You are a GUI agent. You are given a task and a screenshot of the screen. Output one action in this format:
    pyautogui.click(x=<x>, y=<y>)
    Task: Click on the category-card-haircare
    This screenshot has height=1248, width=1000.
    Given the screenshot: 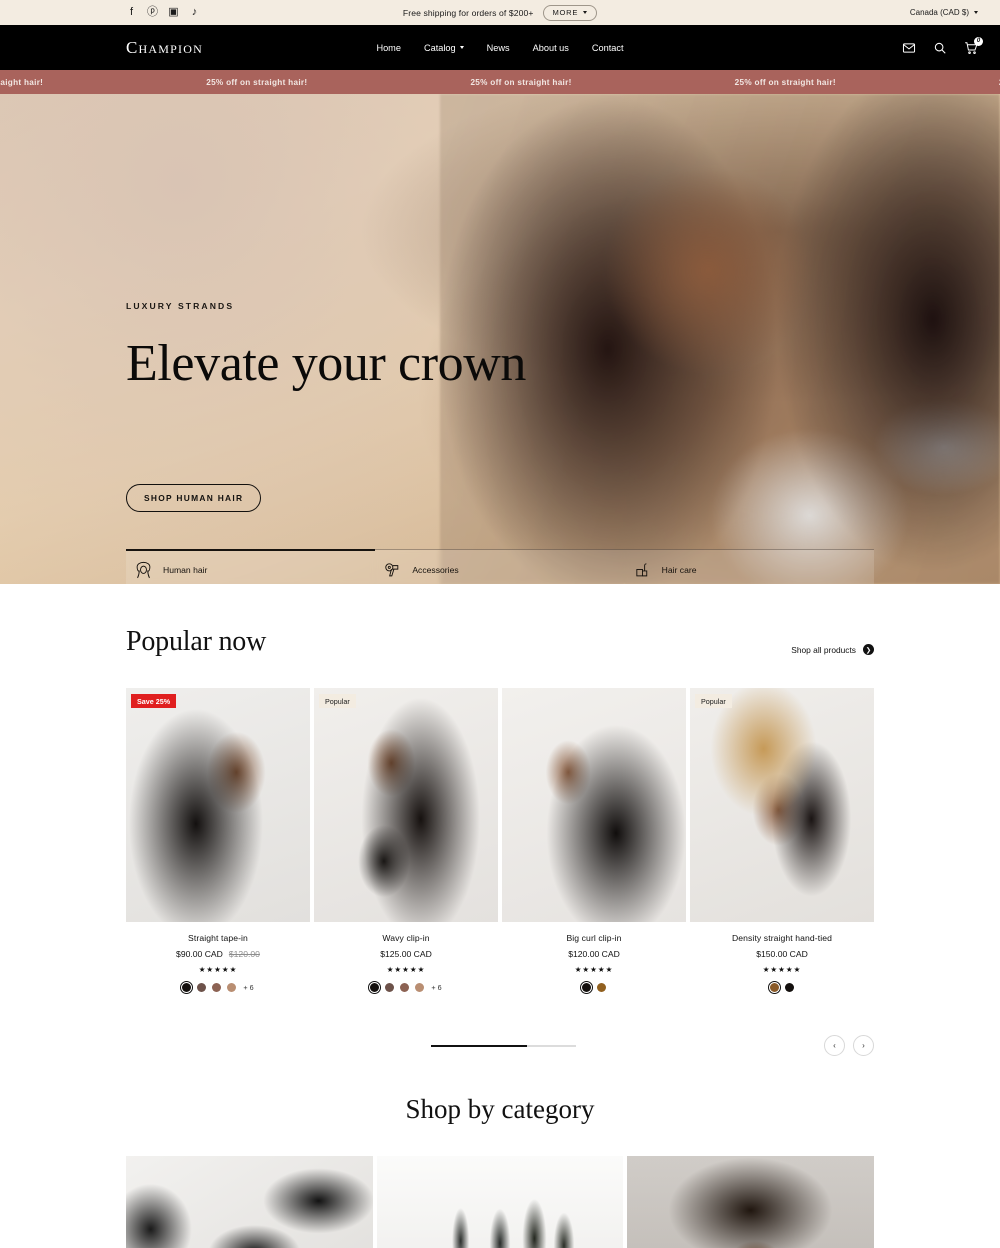 What is the action you would take?
    pyautogui.click(x=500, y=1202)
    